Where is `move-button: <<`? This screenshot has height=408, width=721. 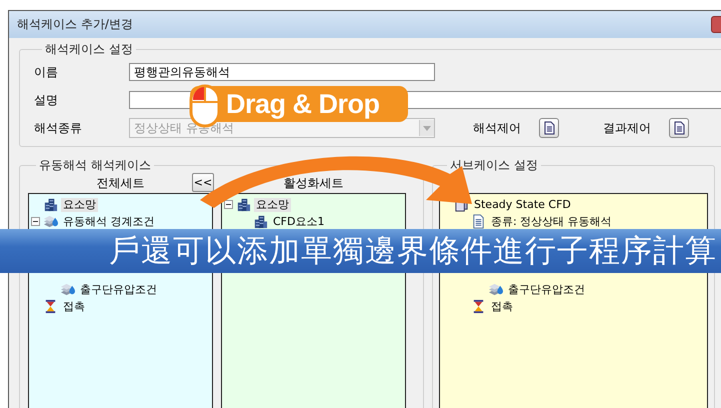
move-button: << is located at coordinates (203, 182).